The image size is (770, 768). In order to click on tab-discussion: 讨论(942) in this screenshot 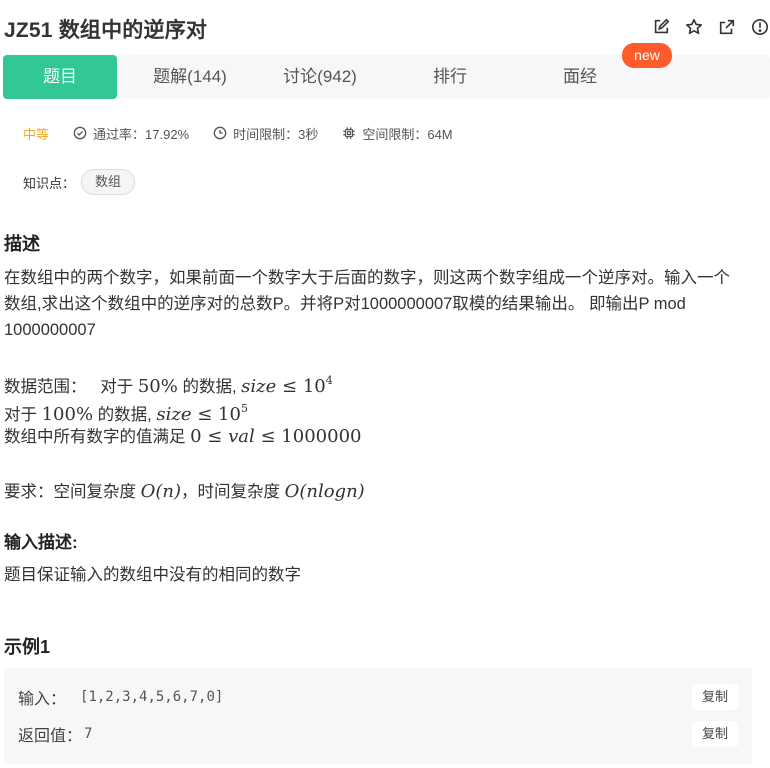, I will do `click(320, 77)`.